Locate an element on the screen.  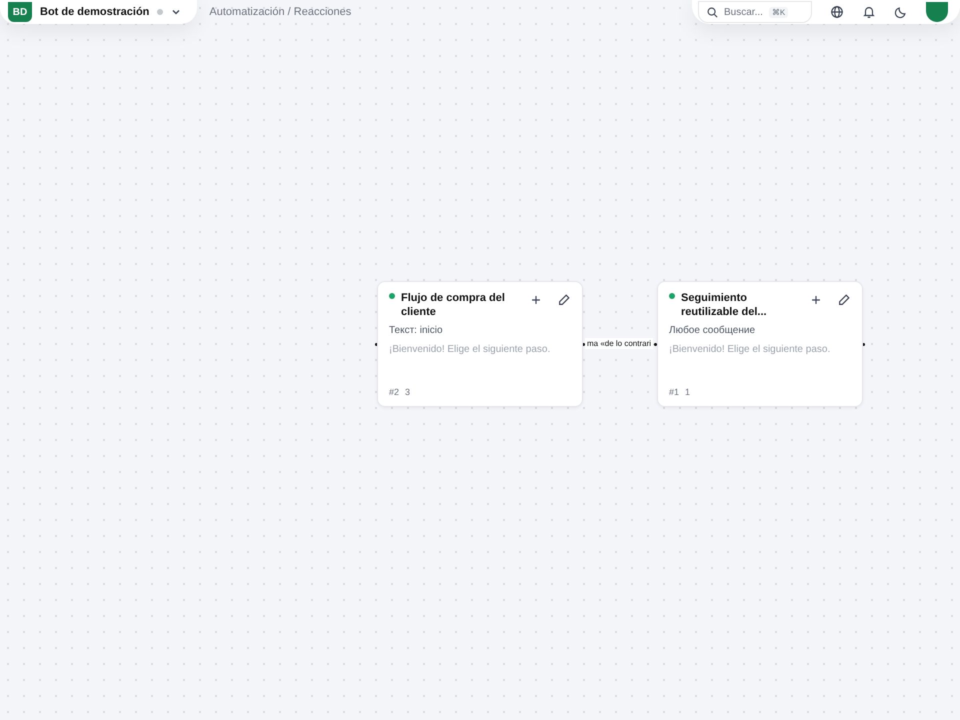
flow-node-card: Seguimiento reutilizable del... Любое сообщение ¡Bienvenido! Elige el siguiente paso. #1 1 is located at coordinates (760, 344).